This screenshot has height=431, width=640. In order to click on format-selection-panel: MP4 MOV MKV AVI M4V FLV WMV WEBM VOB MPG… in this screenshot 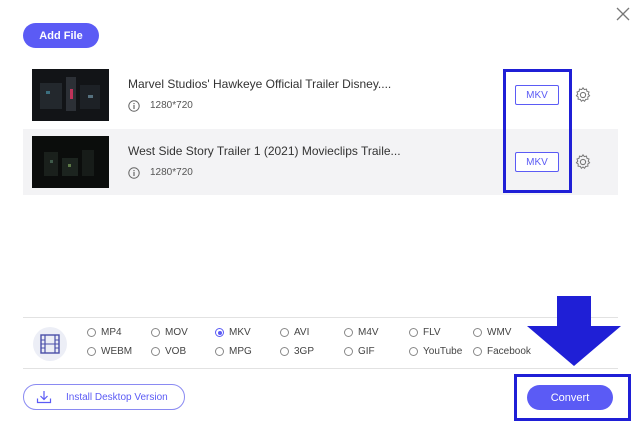, I will do `click(320, 343)`.